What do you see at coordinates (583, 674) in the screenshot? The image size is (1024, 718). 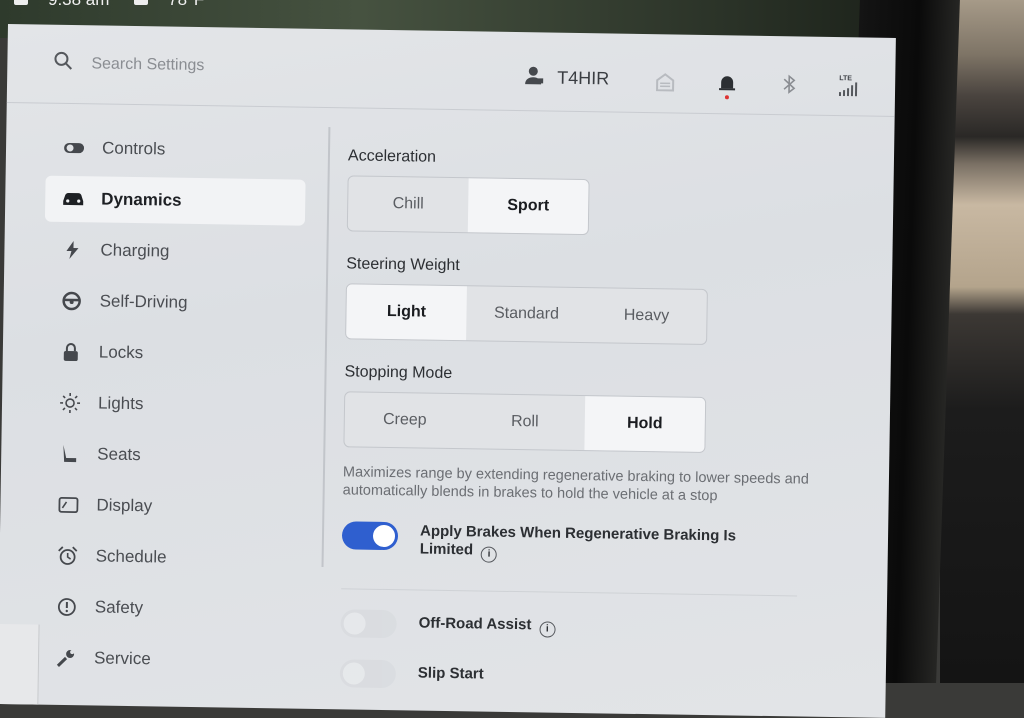 I see `slip-start-label: Slip Start` at bounding box center [583, 674].